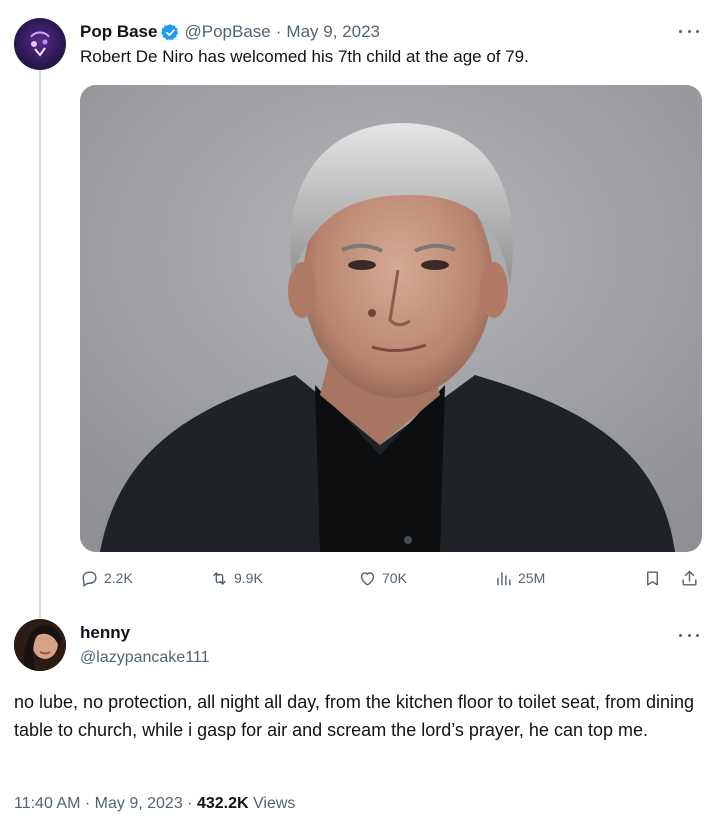  What do you see at coordinates (89, 578) in the screenshot?
I see `reply-icon` at bounding box center [89, 578].